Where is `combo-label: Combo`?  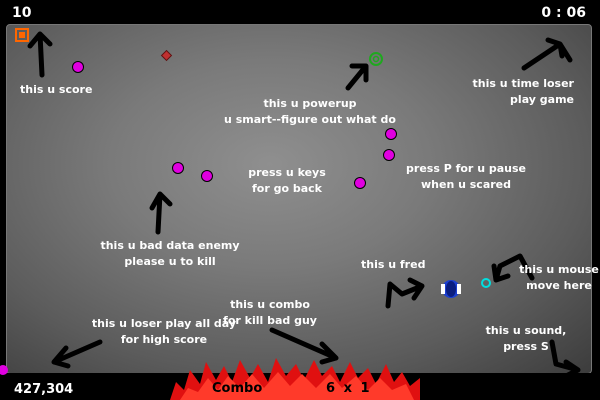
combo-label: Combo is located at coordinates (237, 388).